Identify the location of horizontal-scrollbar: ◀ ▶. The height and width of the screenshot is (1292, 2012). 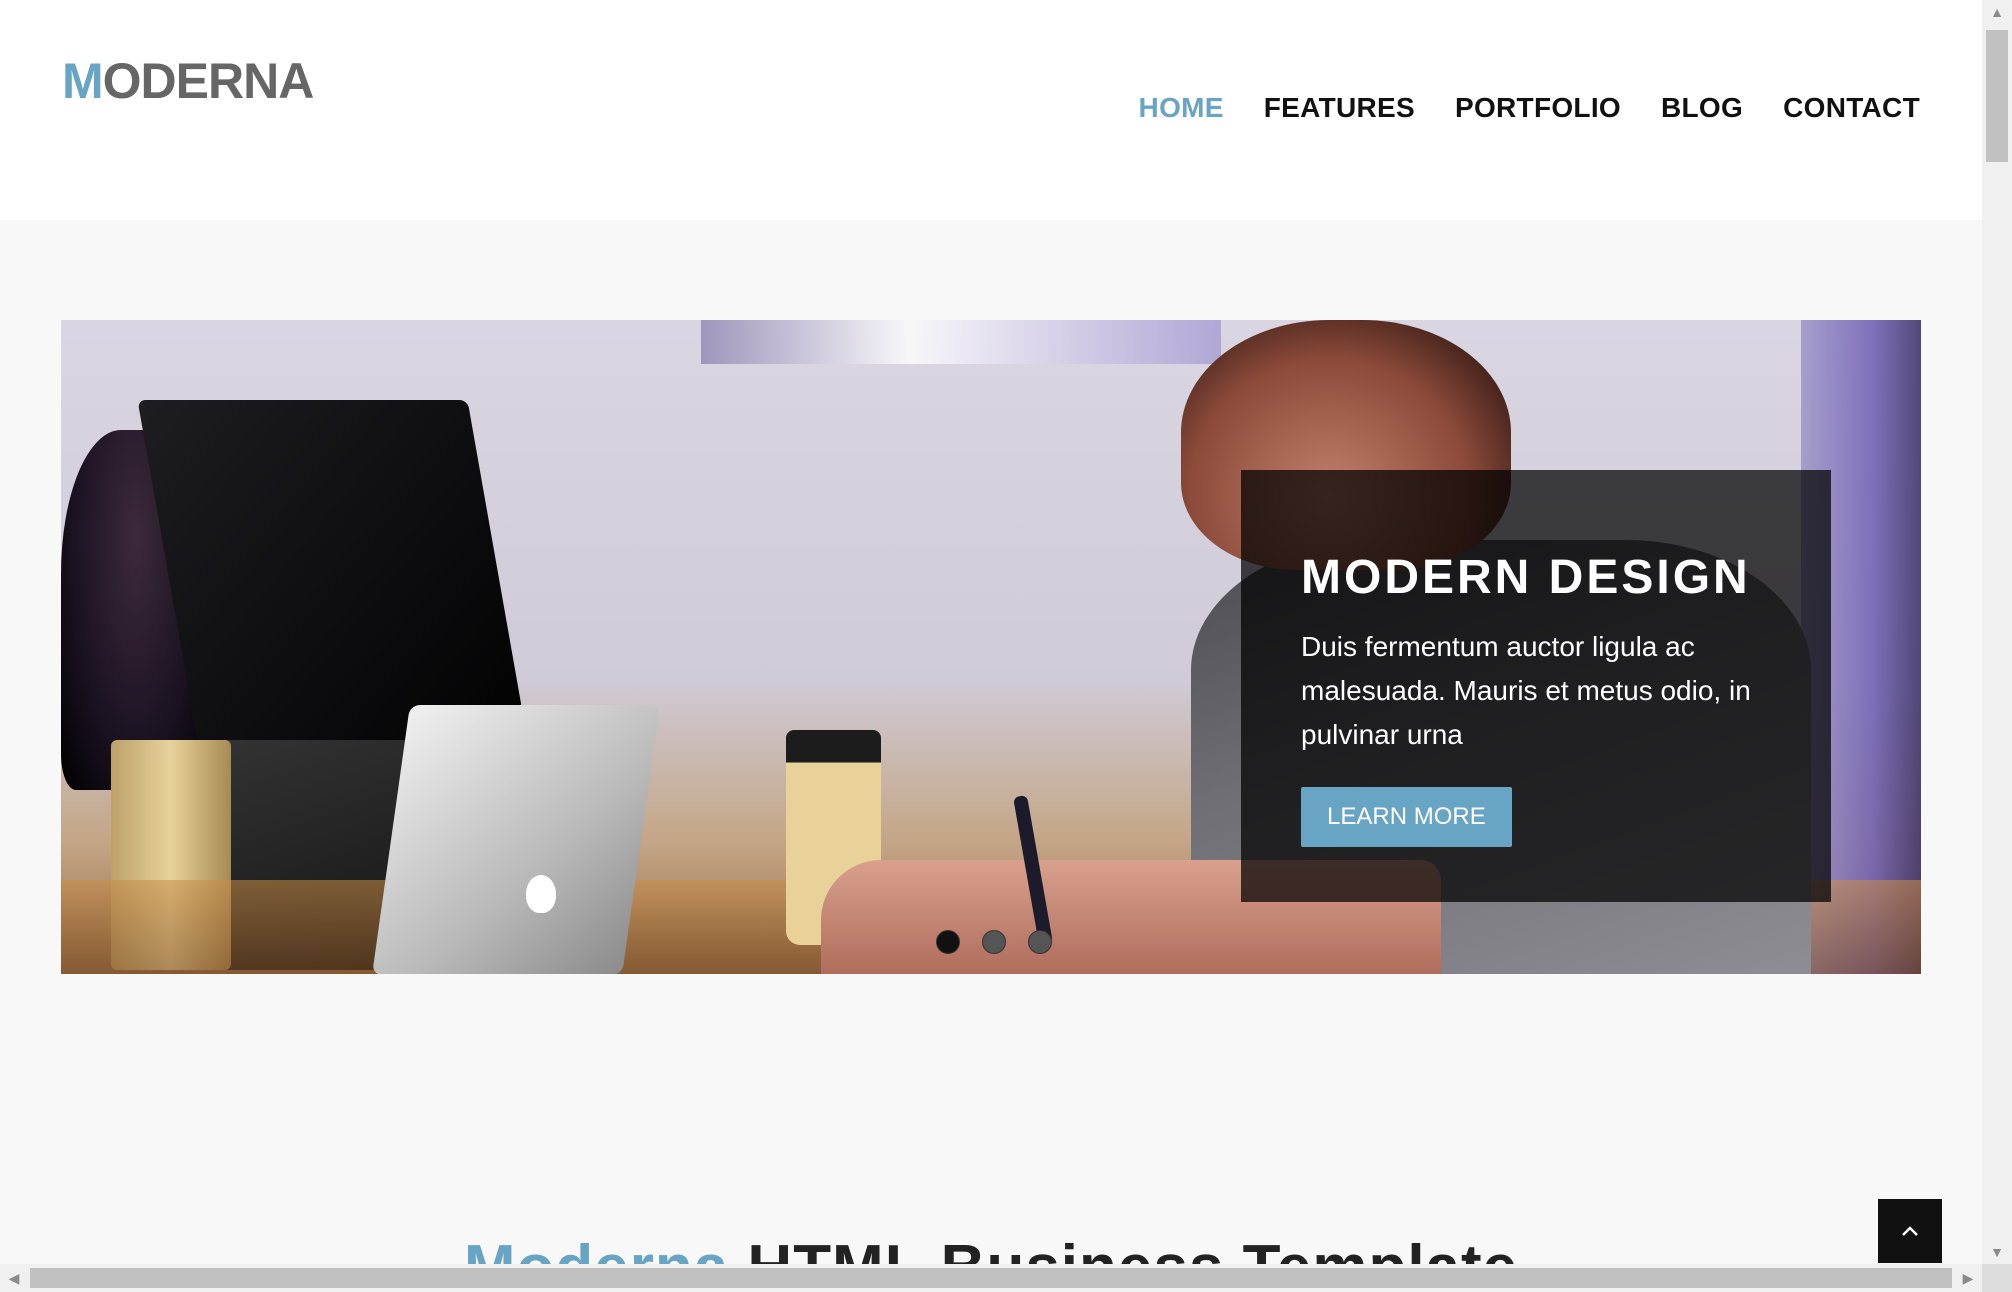
(991, 1278).